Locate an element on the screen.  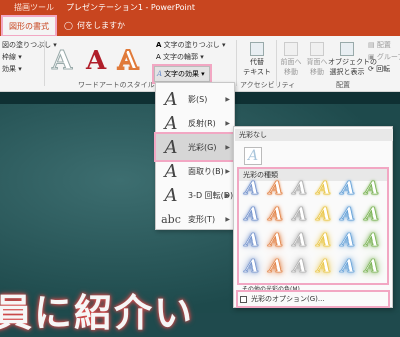
3d-rotation-icon: A is located at coordinates (171, 195).